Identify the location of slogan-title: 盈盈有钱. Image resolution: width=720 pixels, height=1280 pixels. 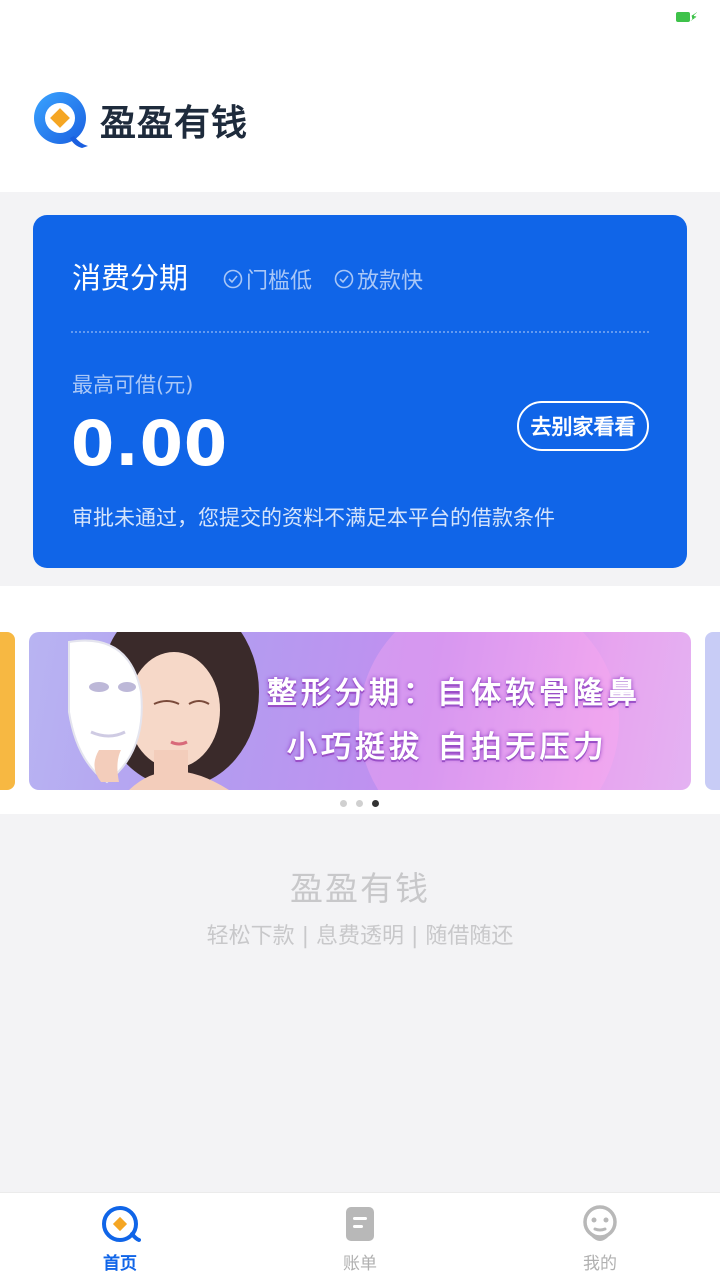
(360, 888).